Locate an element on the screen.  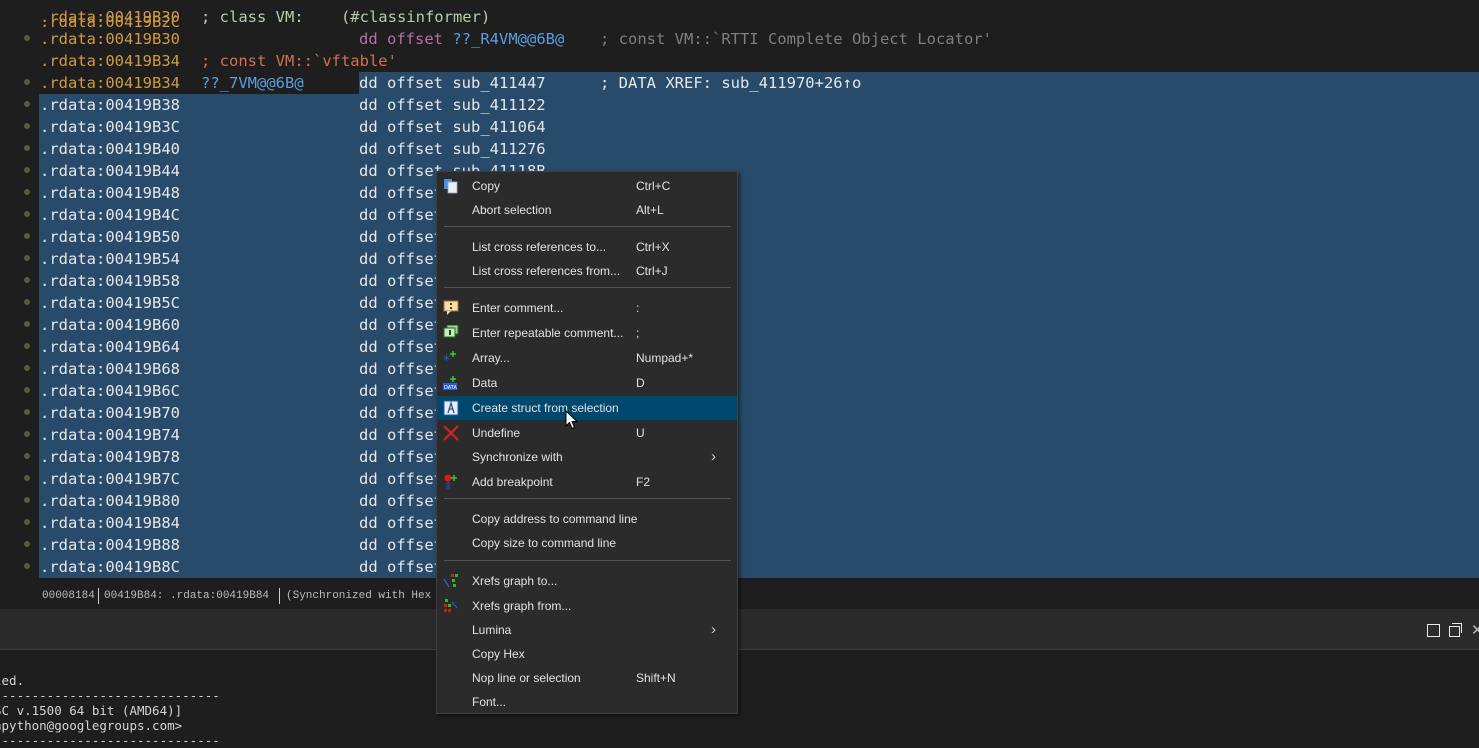
address: .rdata:00419B88 is located at coordinates (110, 545).